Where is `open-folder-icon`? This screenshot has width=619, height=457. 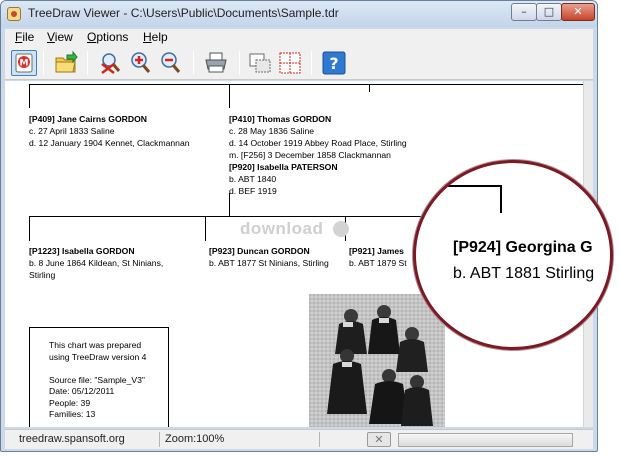
open-folder-icon is located at coordinates (66, 61).